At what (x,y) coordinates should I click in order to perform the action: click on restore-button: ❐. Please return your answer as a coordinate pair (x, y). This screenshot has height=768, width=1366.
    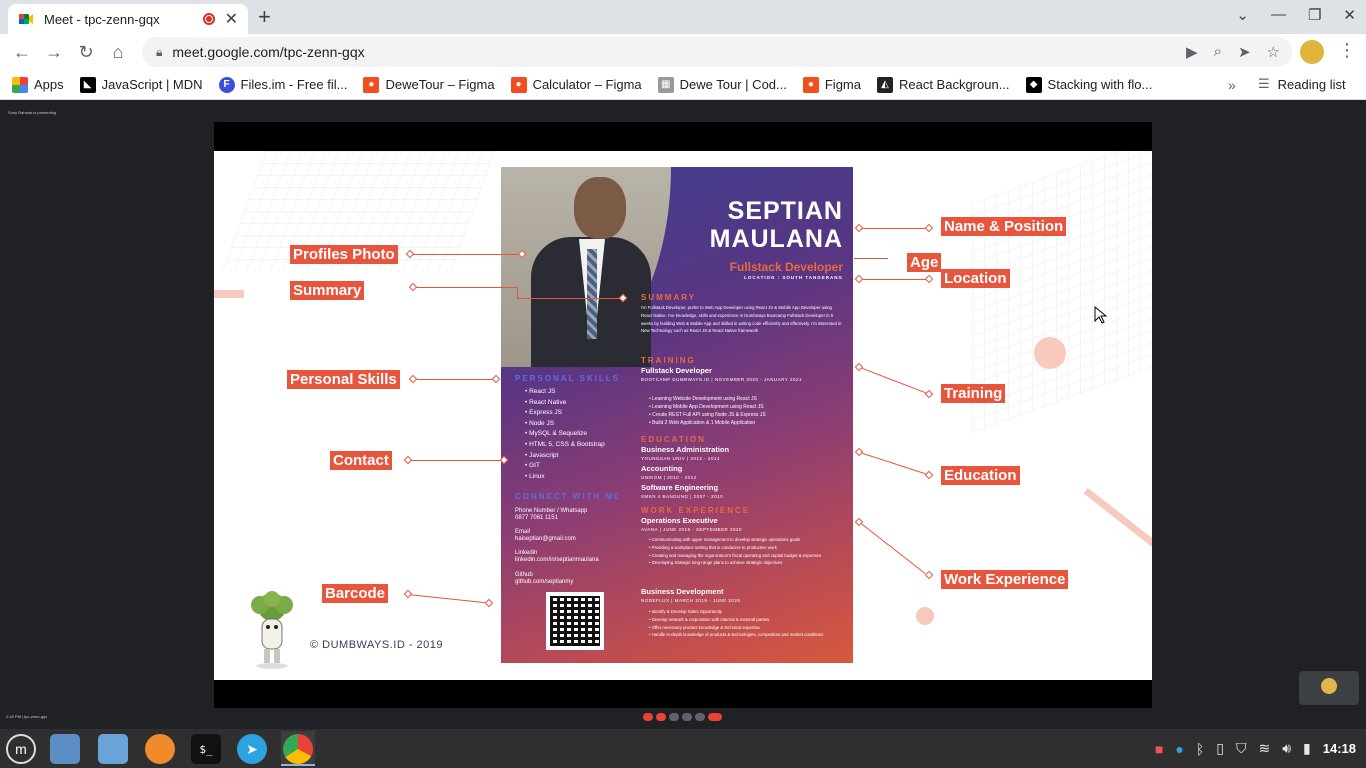
    Looking at the image, I should click on (1314, 15).